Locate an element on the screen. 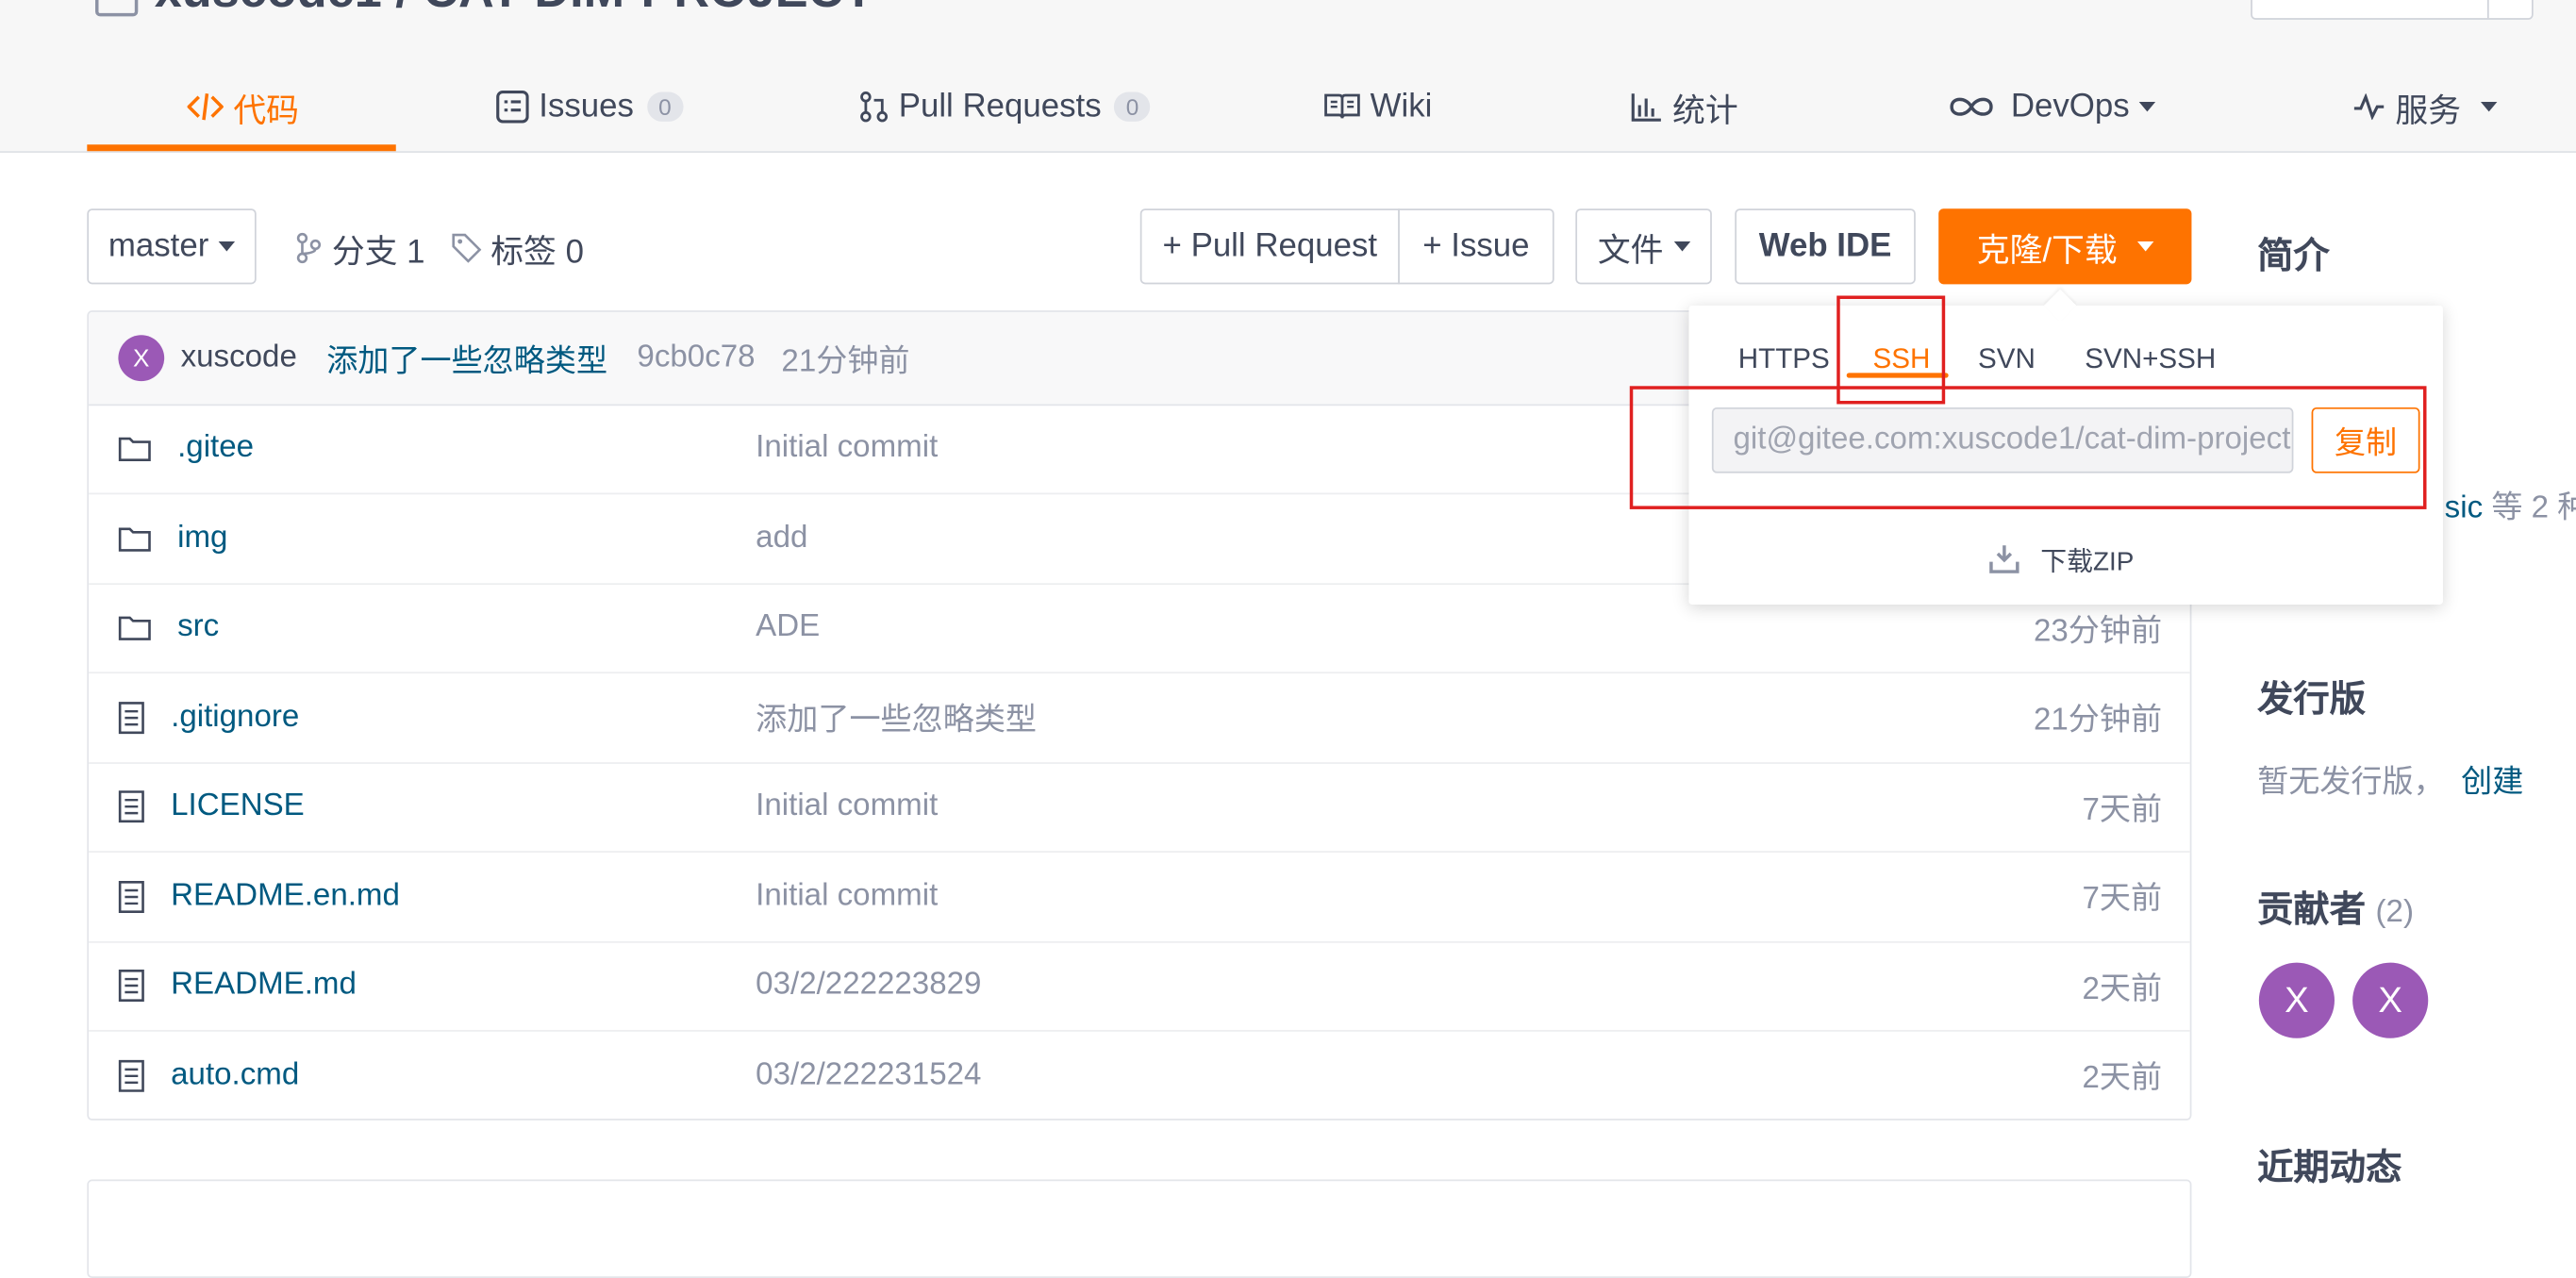  tab-code: 代码 is located at coordinates (243, 106).